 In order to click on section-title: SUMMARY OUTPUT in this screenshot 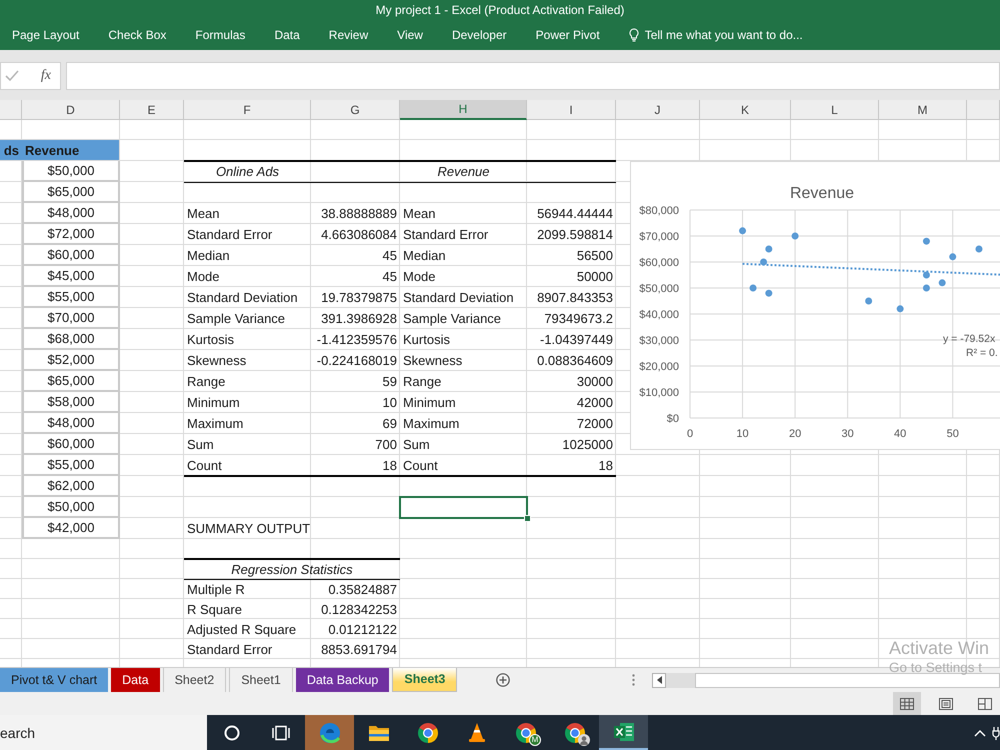, I will do `click(248, 528)`.